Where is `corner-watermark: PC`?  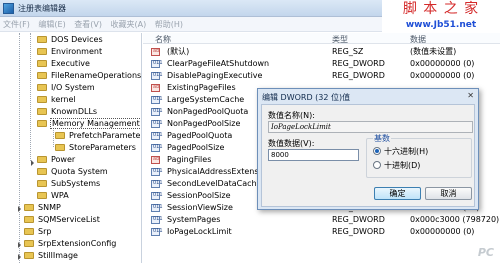
corner-watermark: PC is located at coordinates (485, 252).